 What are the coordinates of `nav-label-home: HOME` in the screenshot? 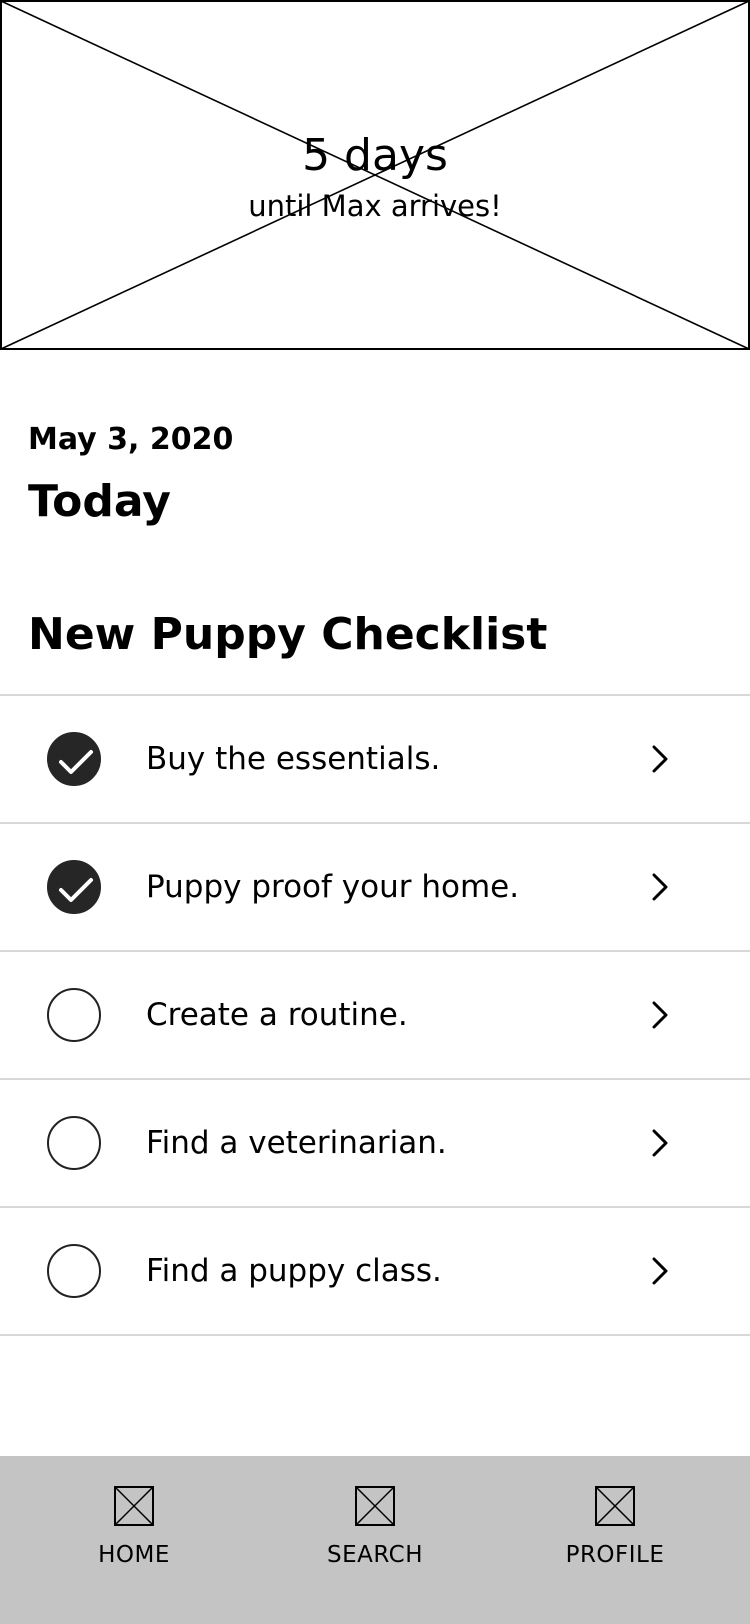 It's located at (134, 1555).